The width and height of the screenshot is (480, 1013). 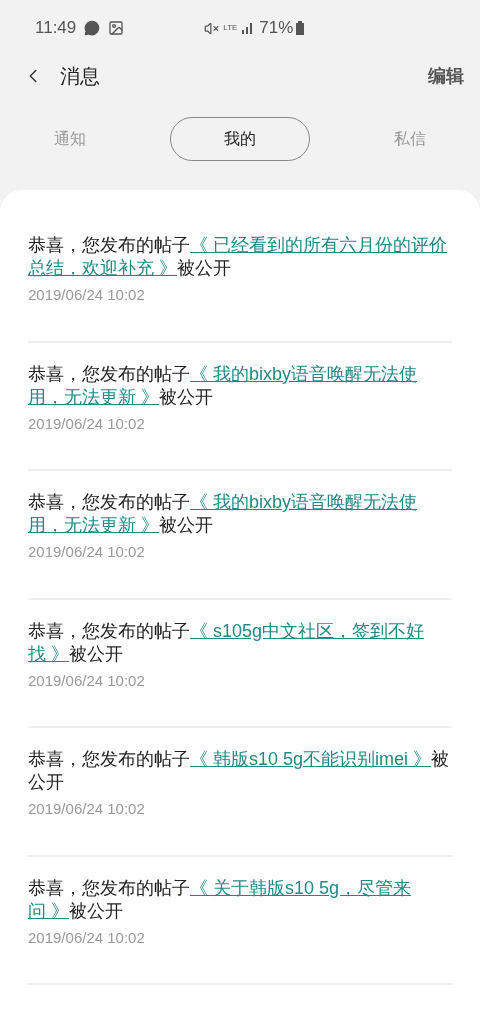 I want to click on image-icon, so click(x=116, y=28).